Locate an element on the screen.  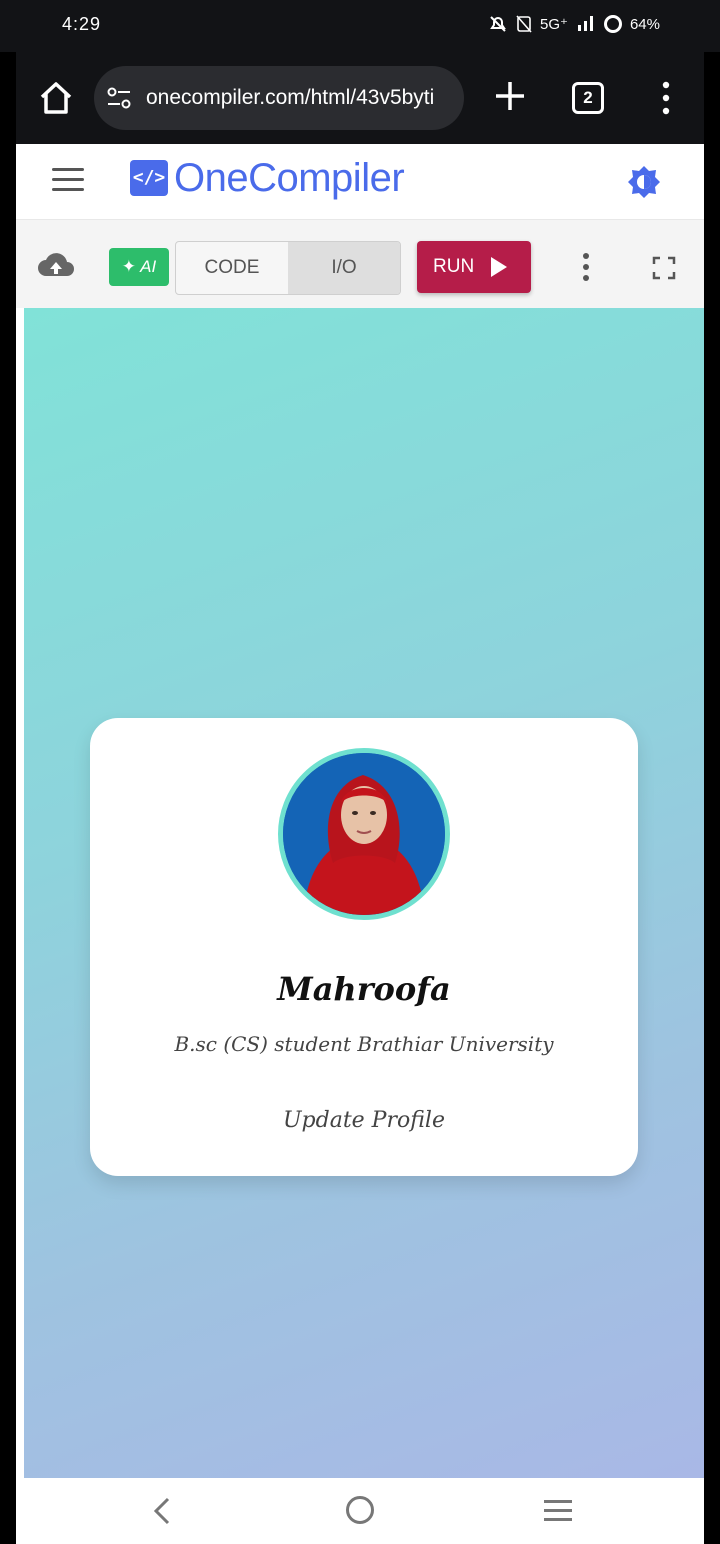
status-bar: 4:29 5G⁺ 64% is located at coordinates (360, 26).